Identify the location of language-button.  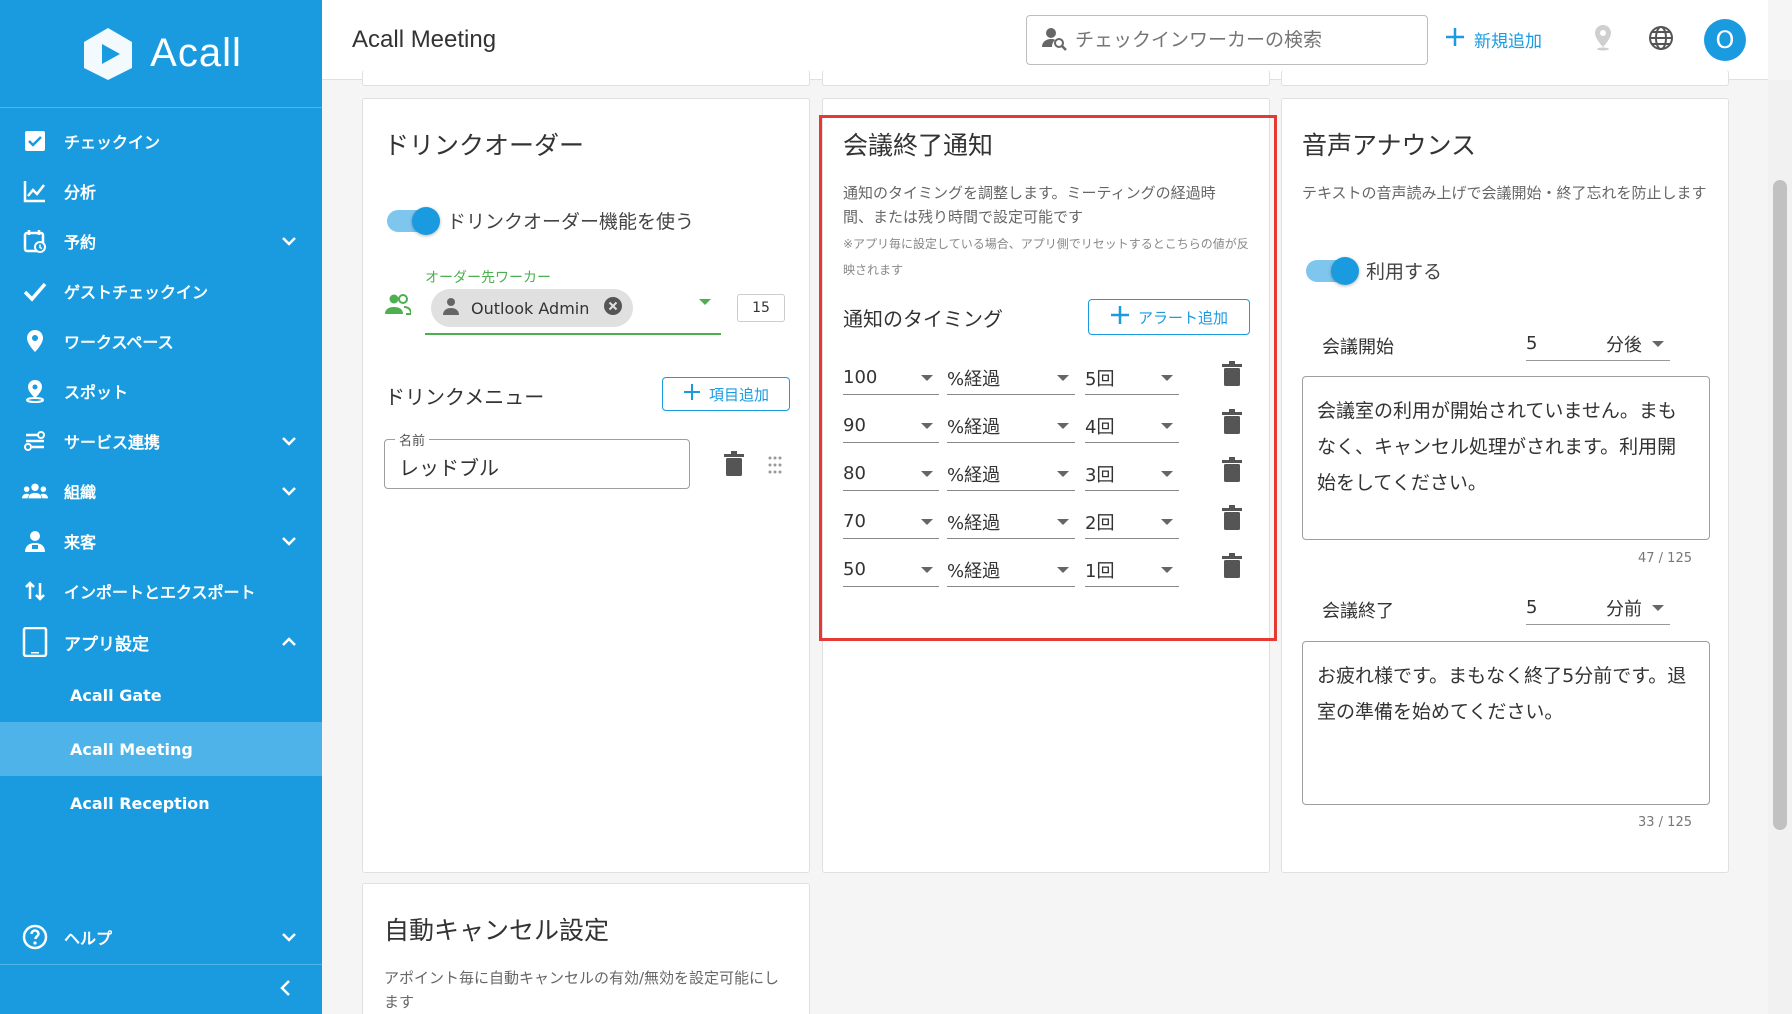
(1661, 40).